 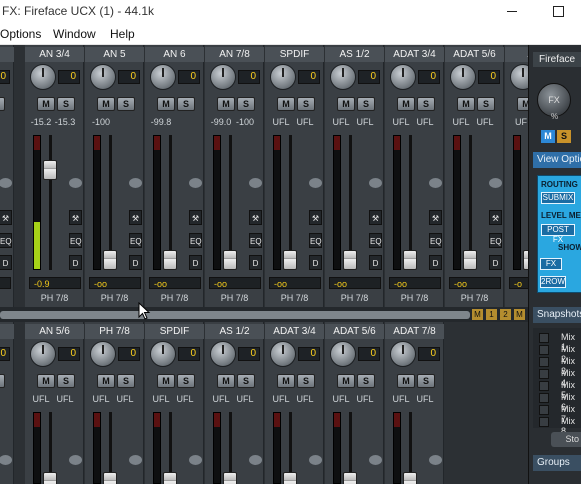 What do you see at coordinates (7, 331) in the screenshot?
I see `channel-name: 2` at bounding box center [7, 331].